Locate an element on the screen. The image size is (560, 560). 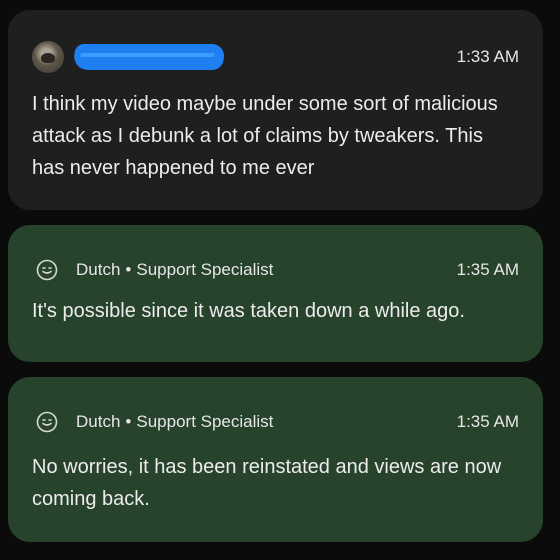
redacted-username is located at coordinates (149, 57).